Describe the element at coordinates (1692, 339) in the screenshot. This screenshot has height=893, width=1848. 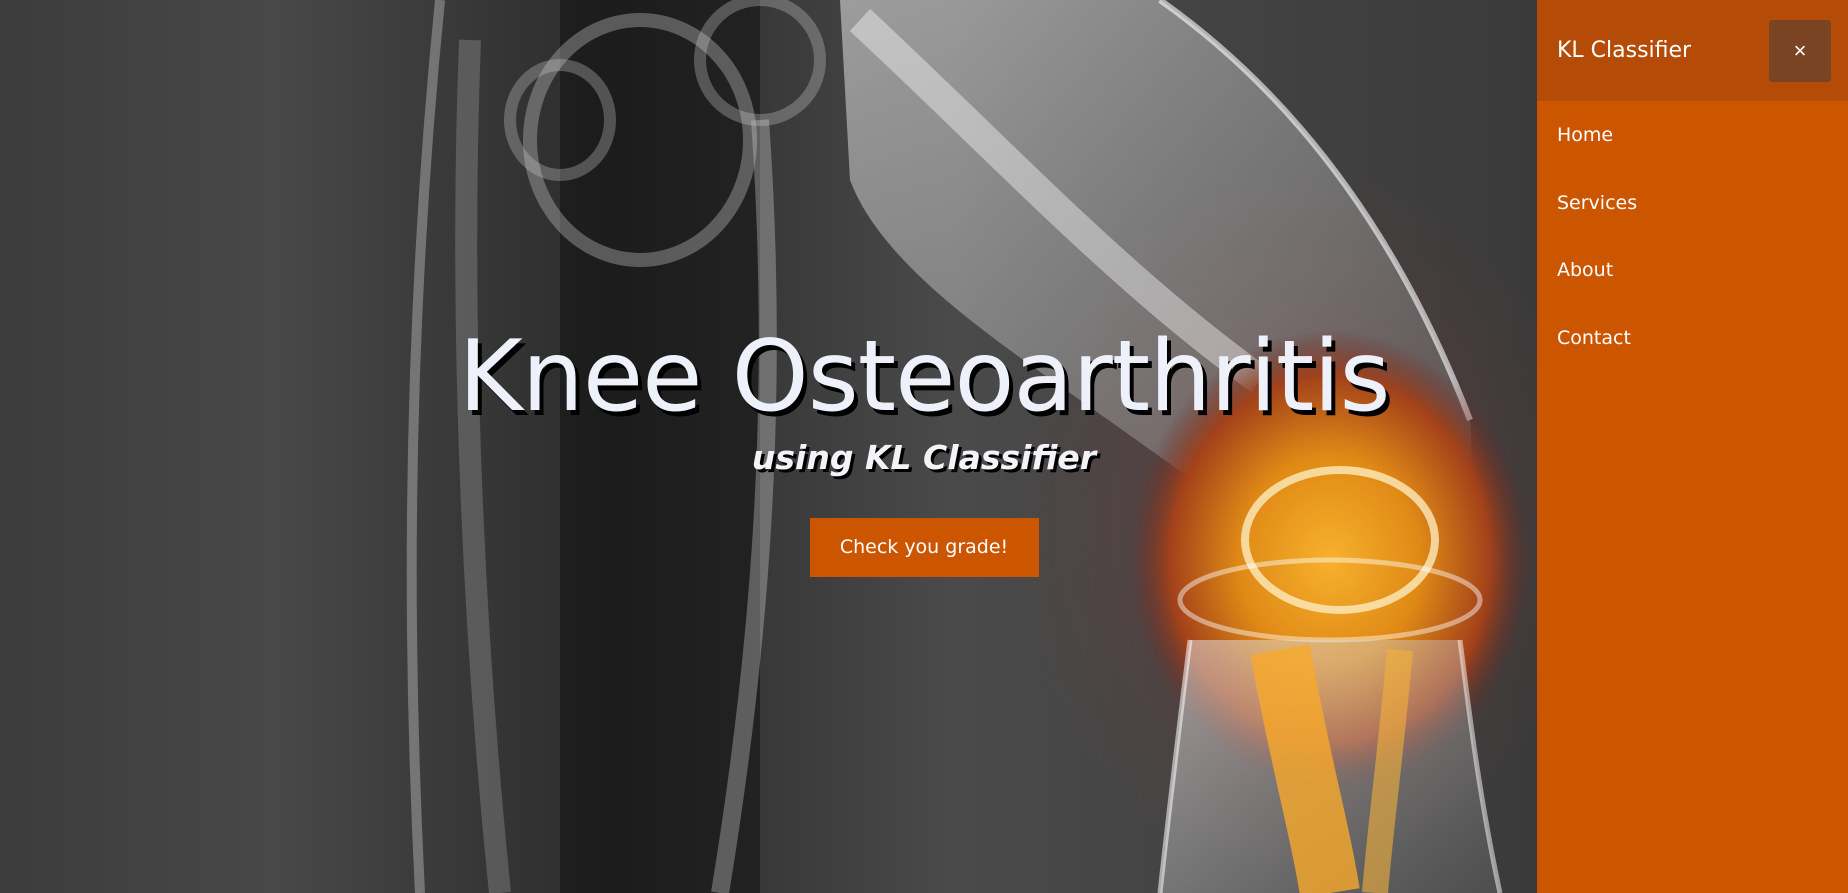
I see `nav-item-contact: Contact` at that location.